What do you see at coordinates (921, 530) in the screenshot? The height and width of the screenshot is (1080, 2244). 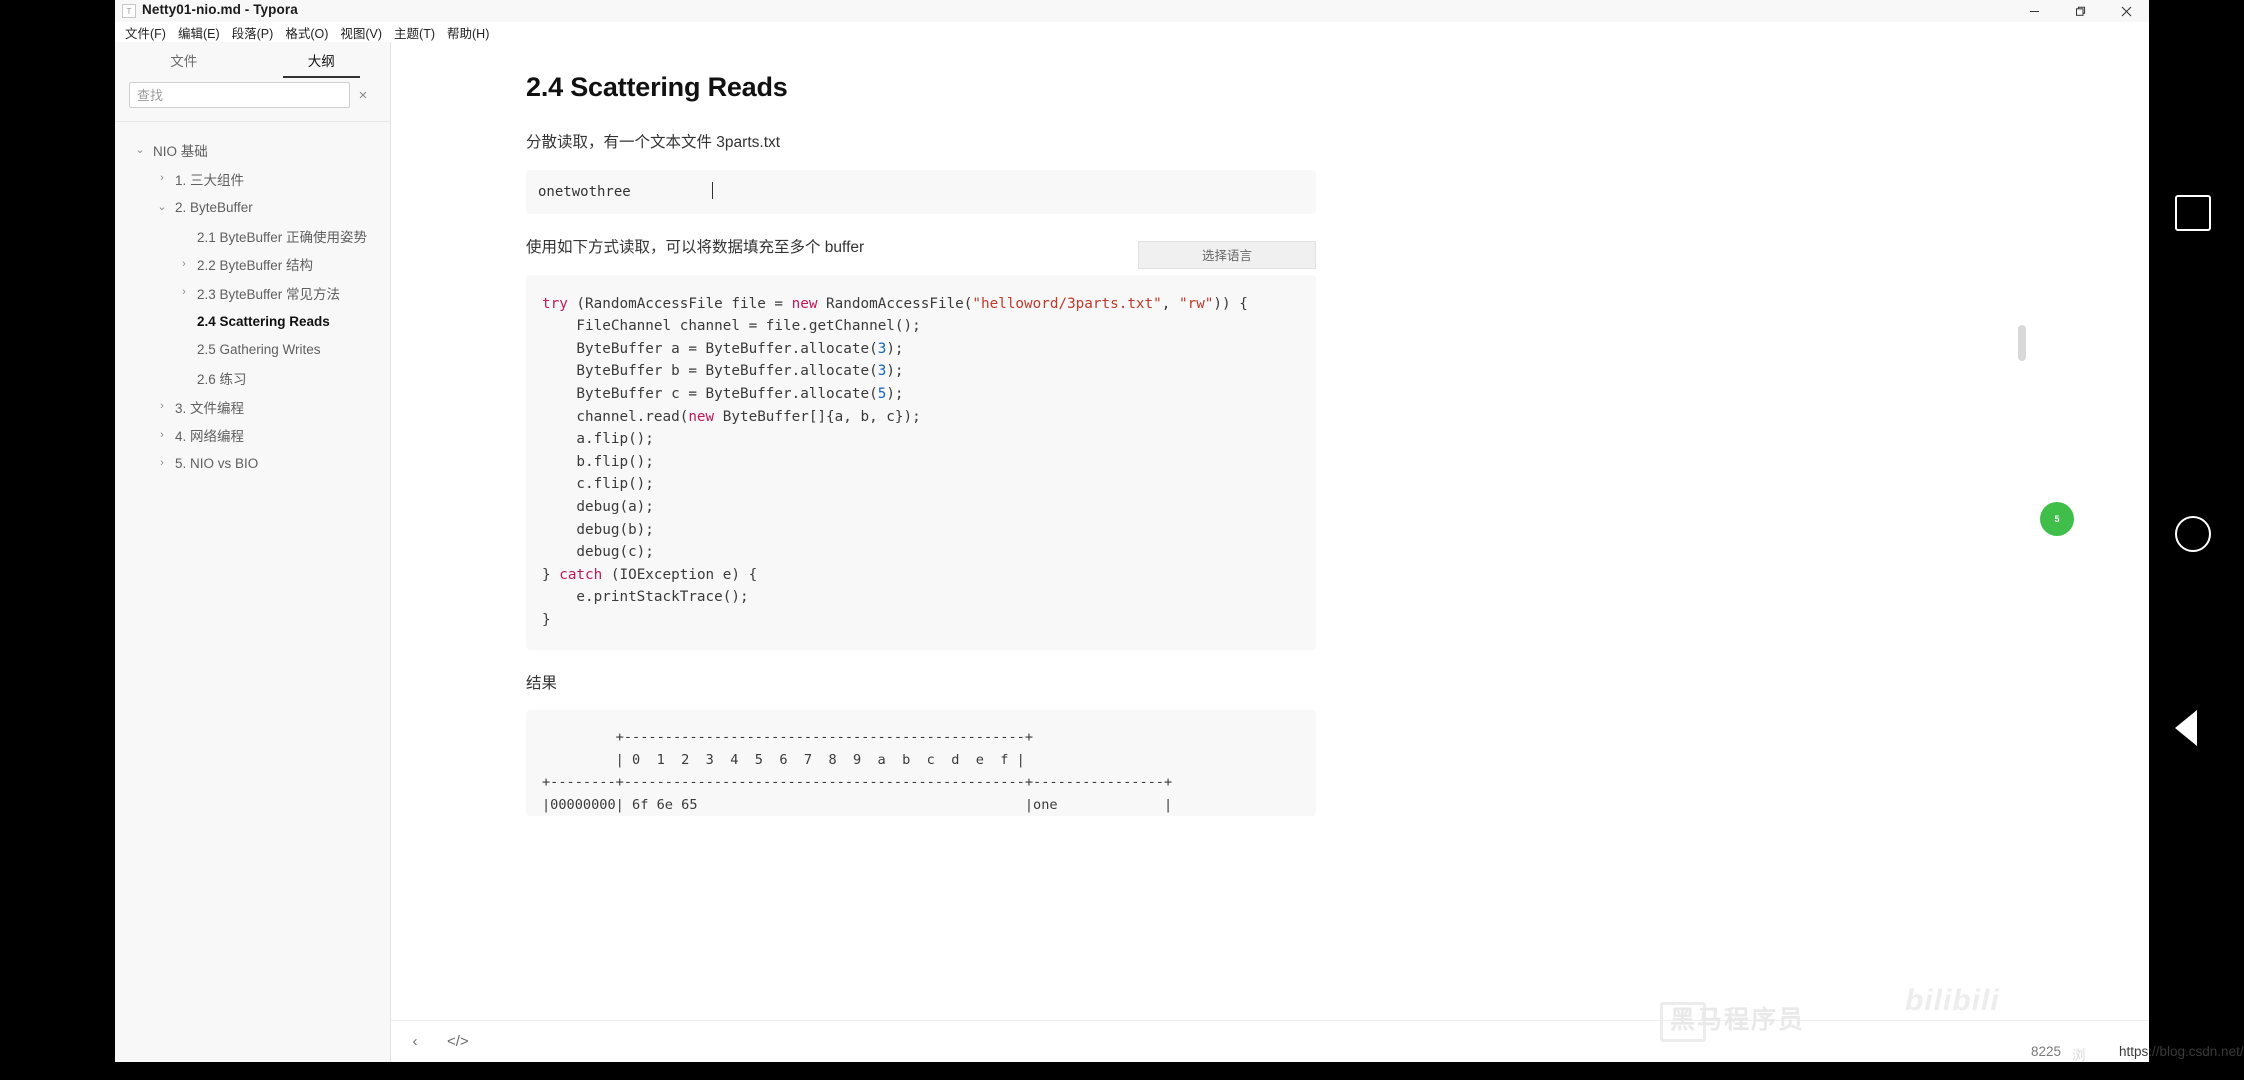 I see `code-line-10: debug(b);` at bounding box center [921, 530].